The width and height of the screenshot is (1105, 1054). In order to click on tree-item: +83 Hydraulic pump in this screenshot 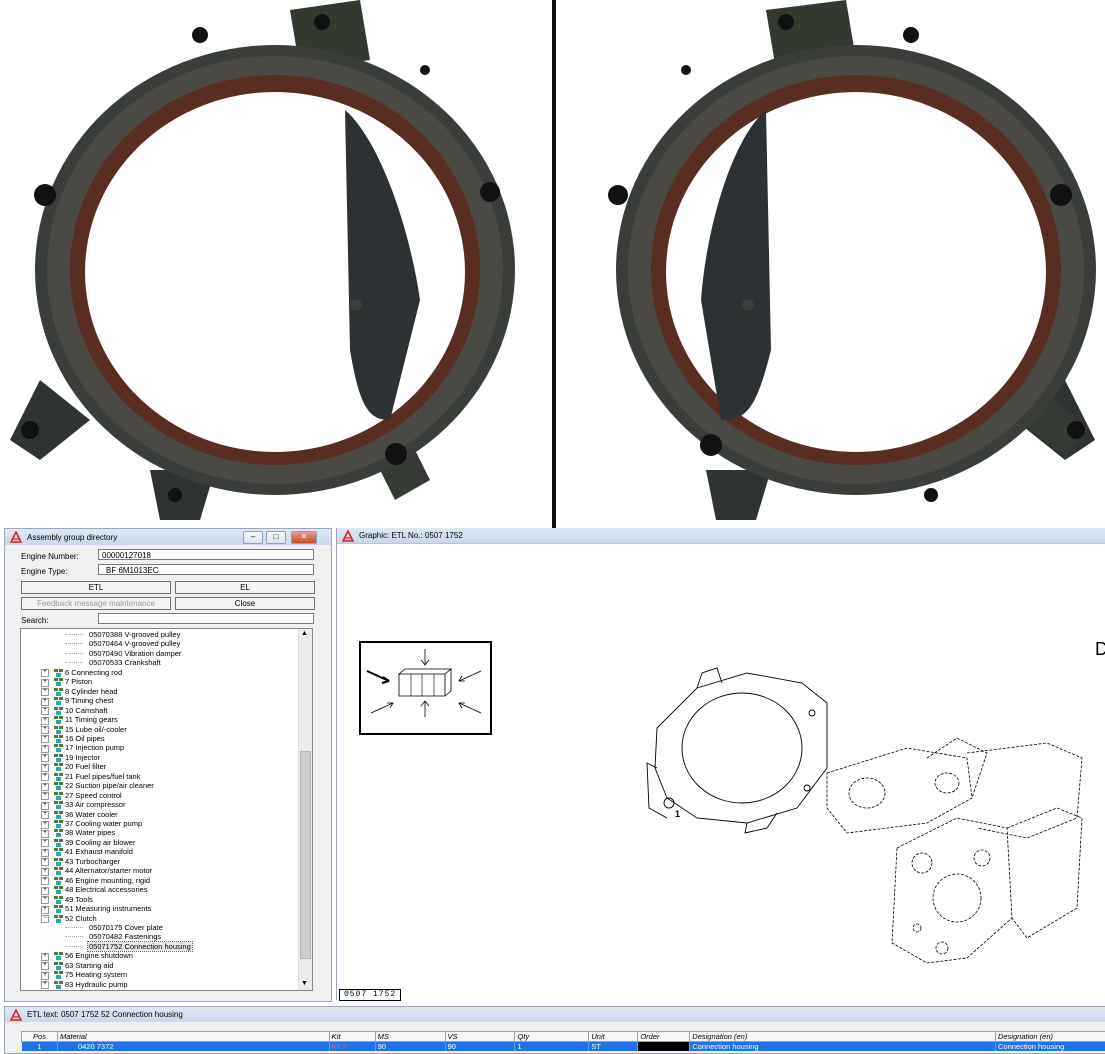, I will do `click(160, 985)`.